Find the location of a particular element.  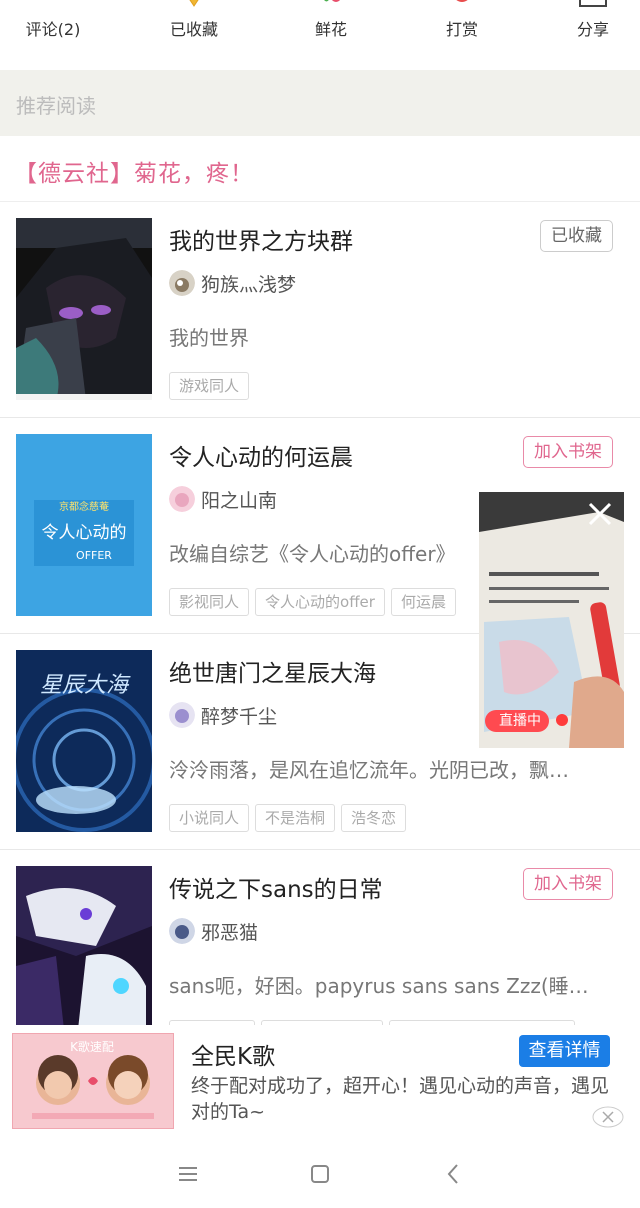

author-name: 邪恶猫 is located at coordinates (230, 933).